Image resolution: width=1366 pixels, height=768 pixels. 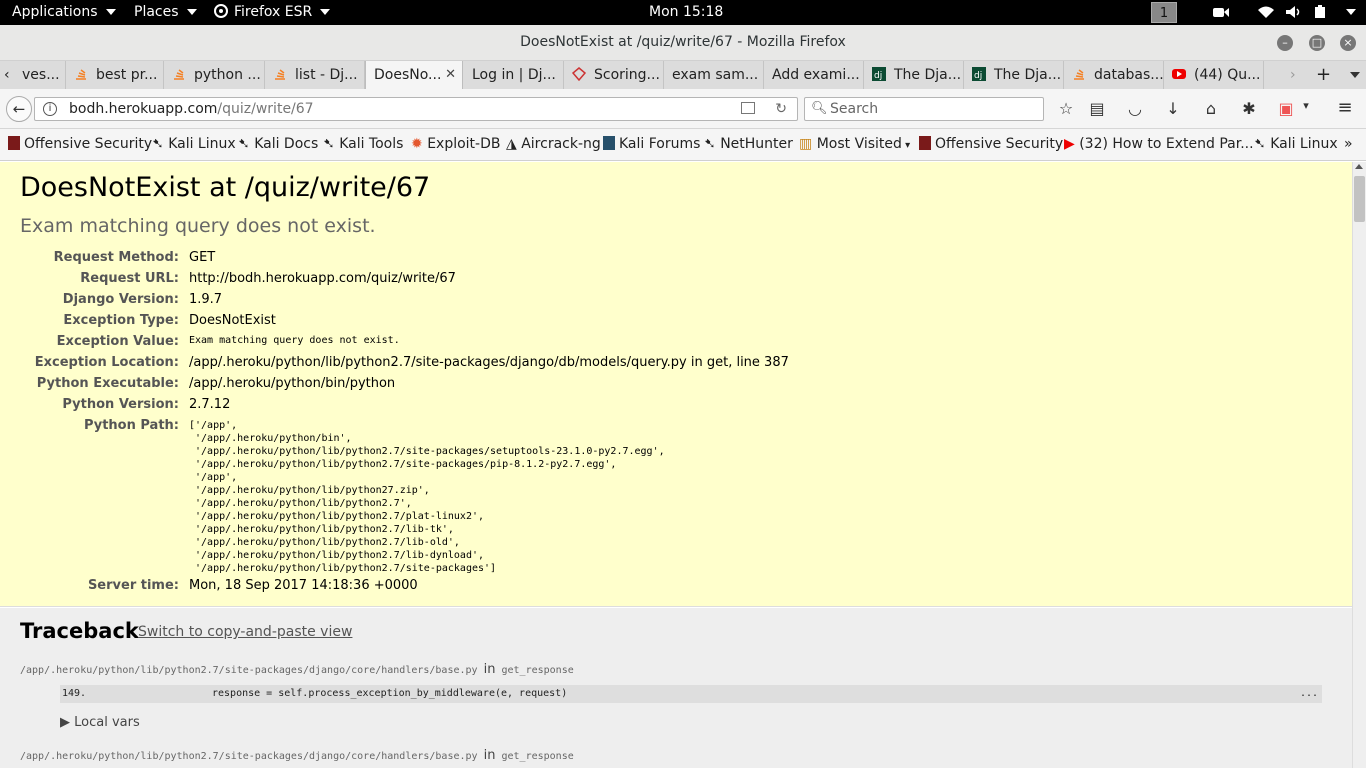 What do you see at coordinates (1294, 14) in the screenshot?
I see `volume-icon` at bounding box center [1294, 14].